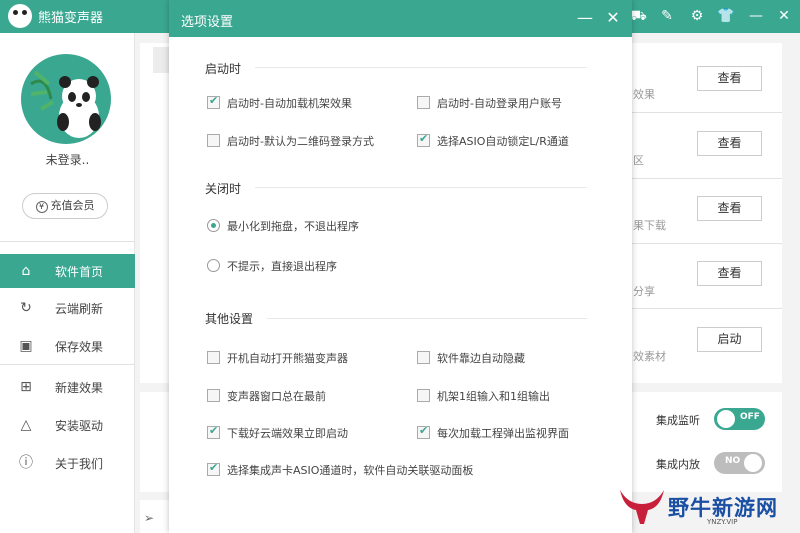 Image resolution: width=800 pixels, height=533 pixels. What do you see at coordinates (223, 69) in the screenshot?
I see `section-title-startup: 启动时` at bounding box center [223, 69].